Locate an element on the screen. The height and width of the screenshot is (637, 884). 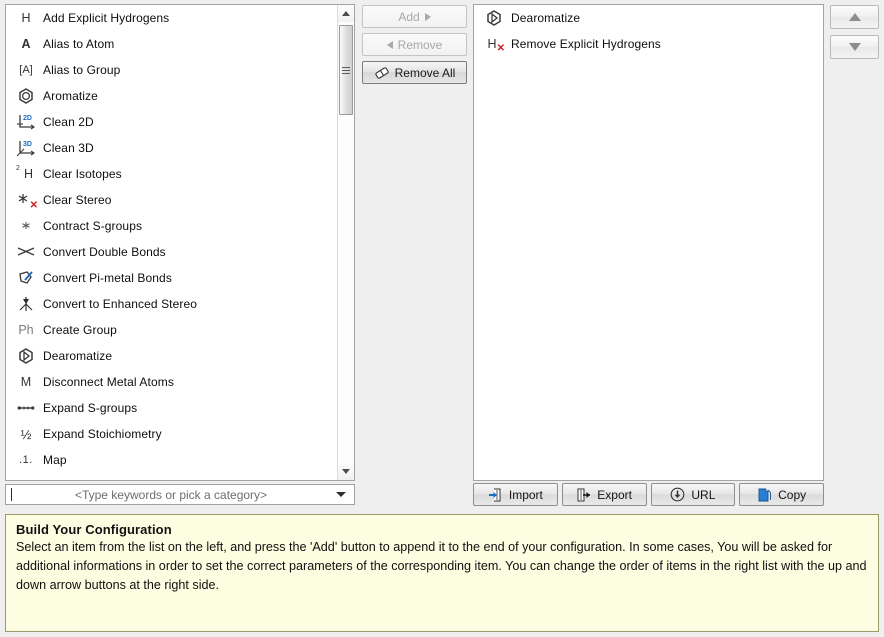
available-list-item: A Alias to Atom is located at coordinates (172, 44).